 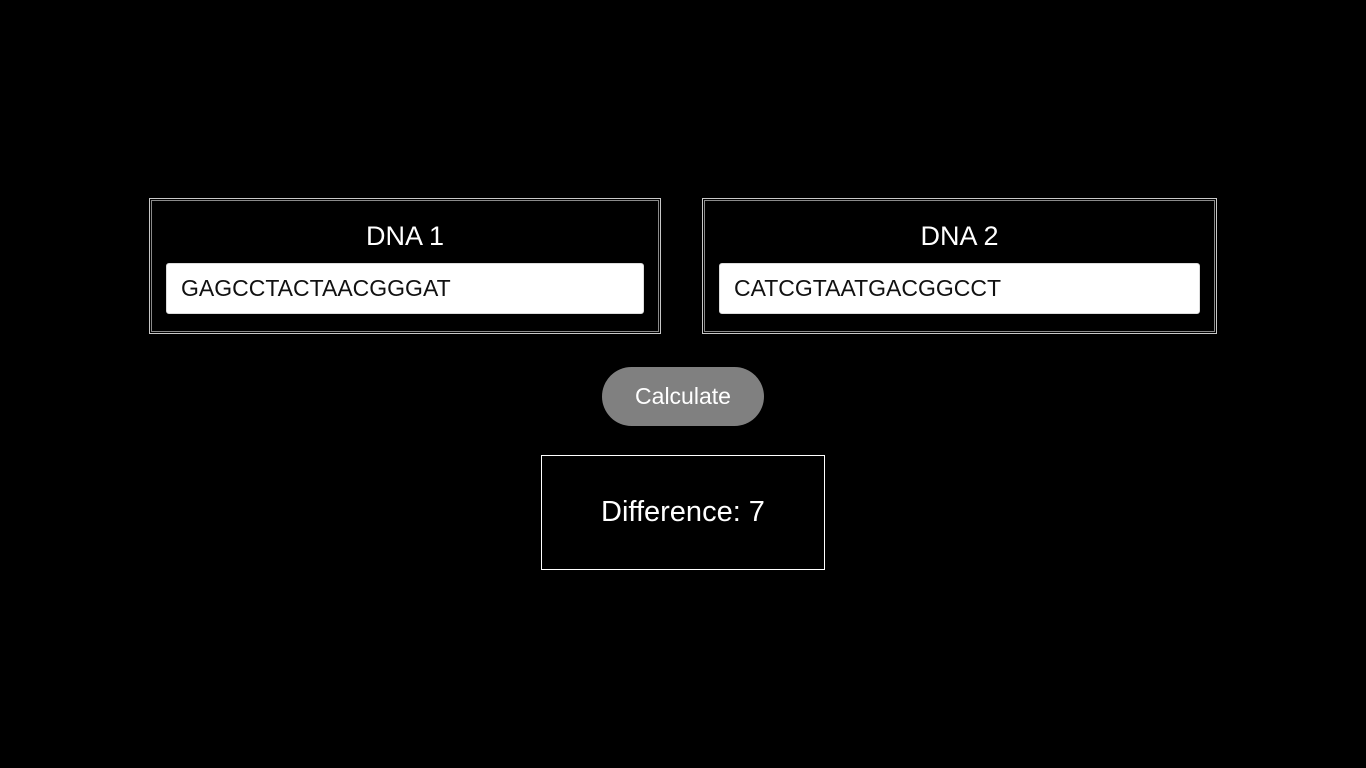 What do you see at coordinates (959, 288) in the screenshot?
I see `dna2-input` at bounding box center [959, 288].